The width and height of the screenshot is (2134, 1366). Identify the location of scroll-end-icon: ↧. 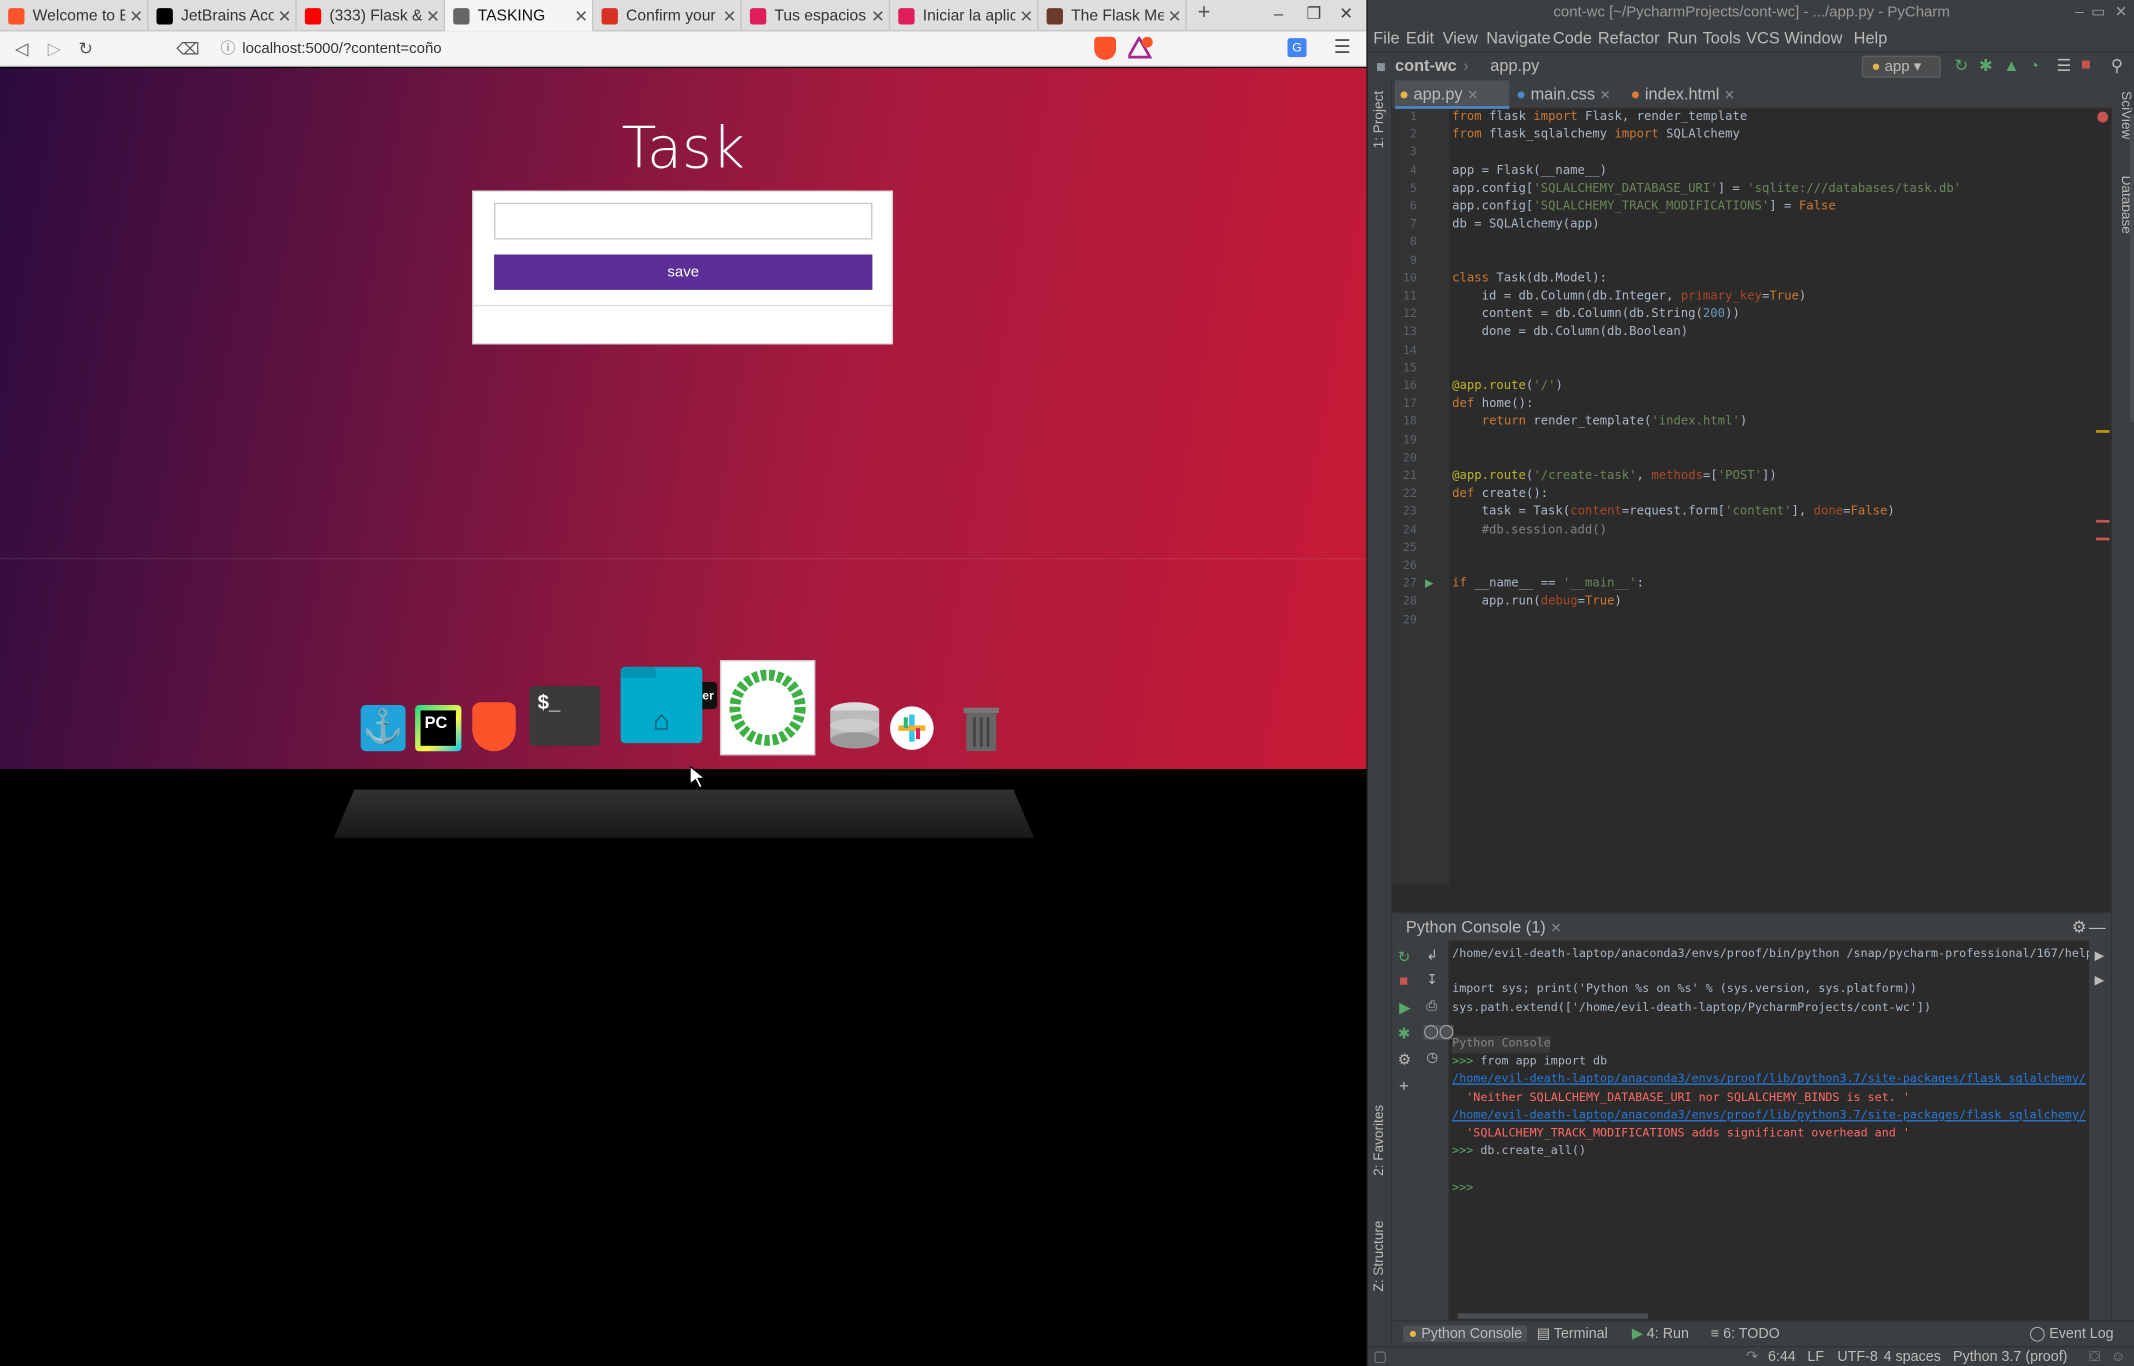
(1431, 980).